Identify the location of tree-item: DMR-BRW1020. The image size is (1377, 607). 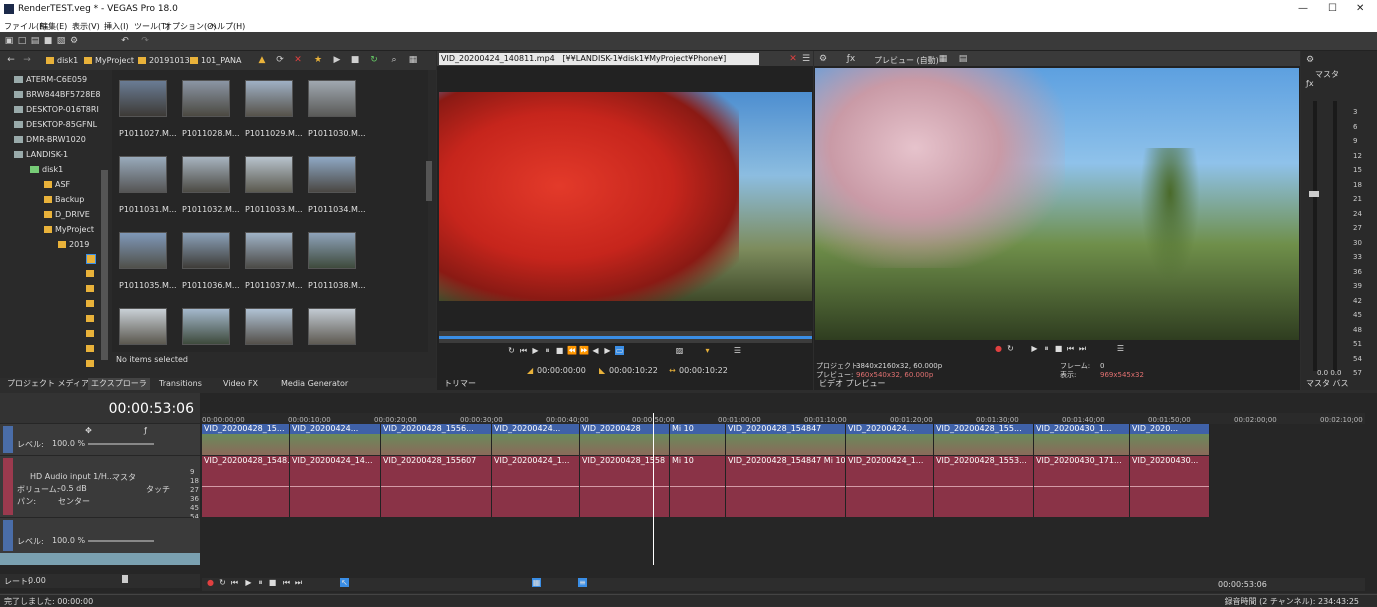
(64, 139).